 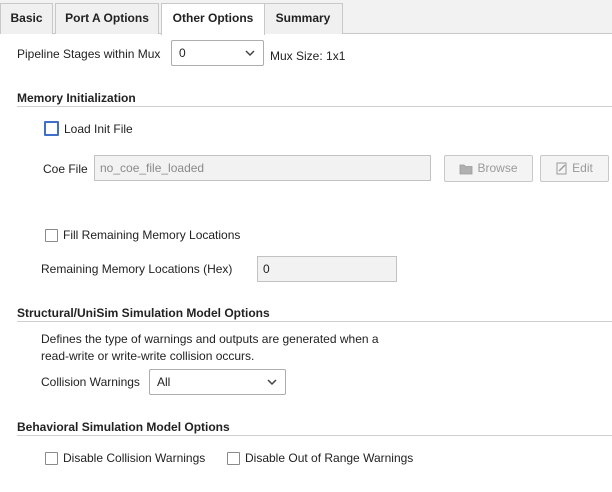 What do you see at coordinates (262, 168) in the screenshot?
I see `coe-file-field: no_coe_file_loaded` at bounding box center [262, 168].